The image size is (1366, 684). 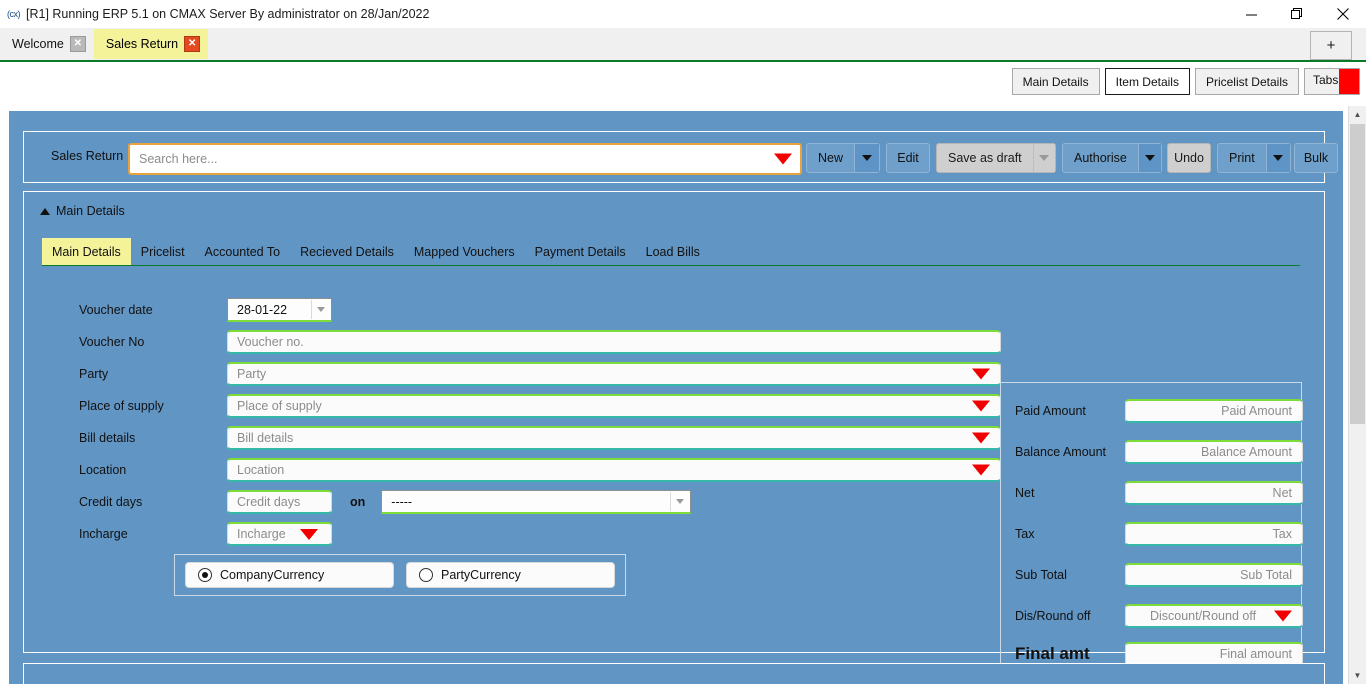 I want to click on new-tab-button: +, so click(x=1331, y=45).